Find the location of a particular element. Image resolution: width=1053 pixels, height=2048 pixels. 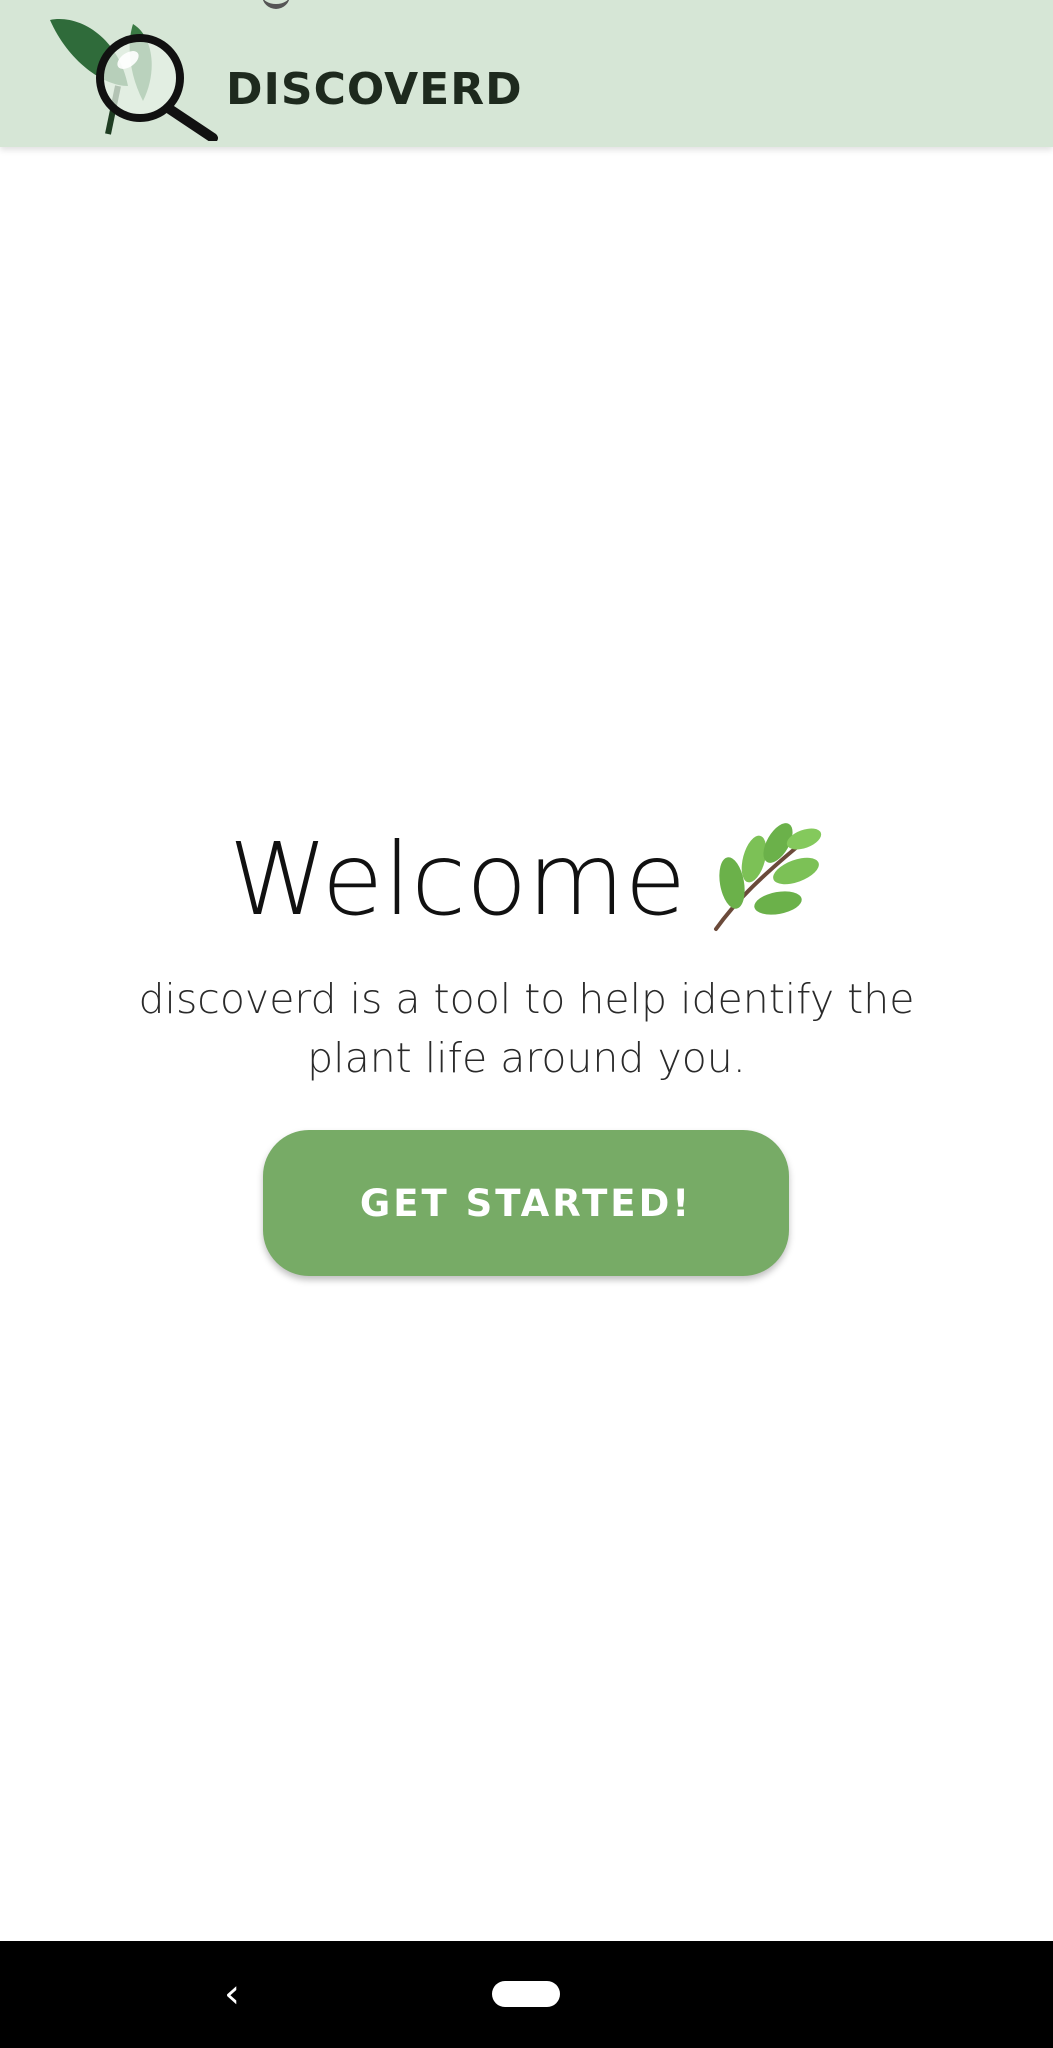

leaf-magnifier-logo-icon is located at coordinates (134, 80).